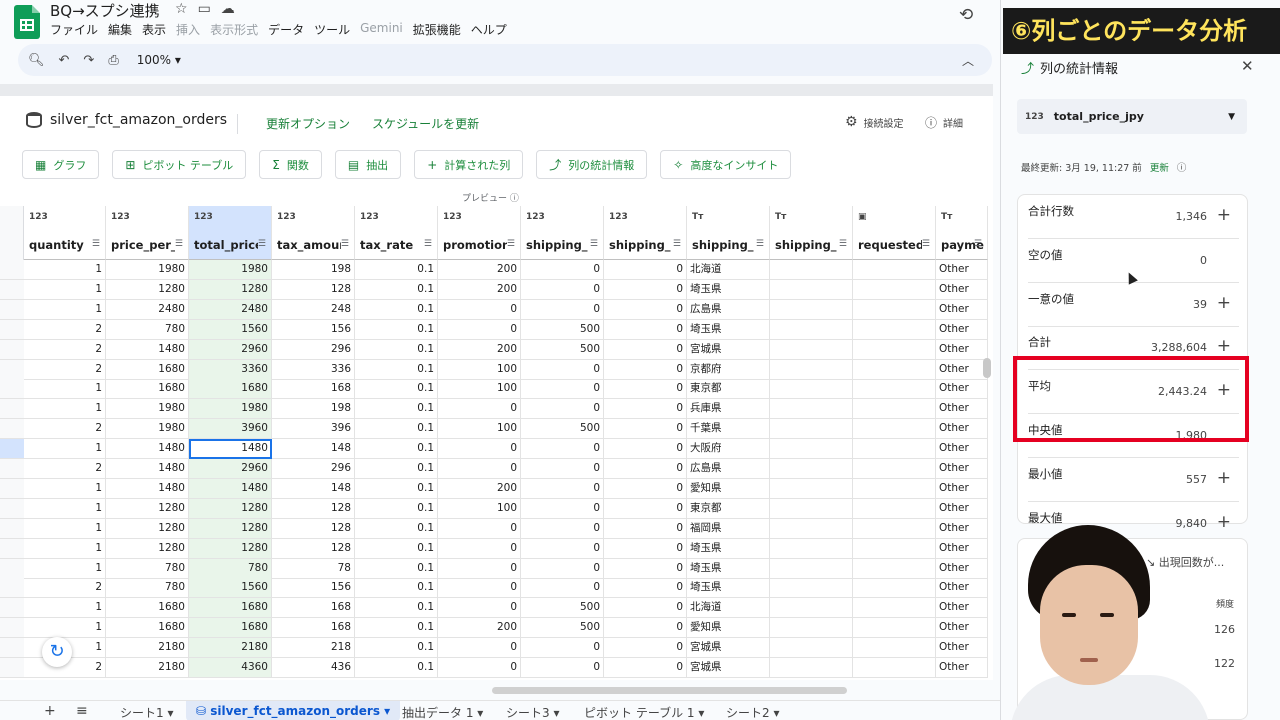  What do you see at coordinates (313, 628) in the screenshot?
I see `table-cell: 168` at bounding box center [313, 628].